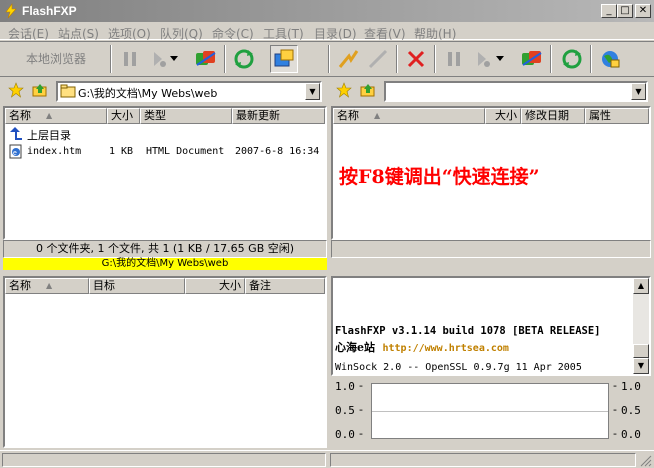  I want to click on scroll-up-icon: ▲, so click(641, 286).